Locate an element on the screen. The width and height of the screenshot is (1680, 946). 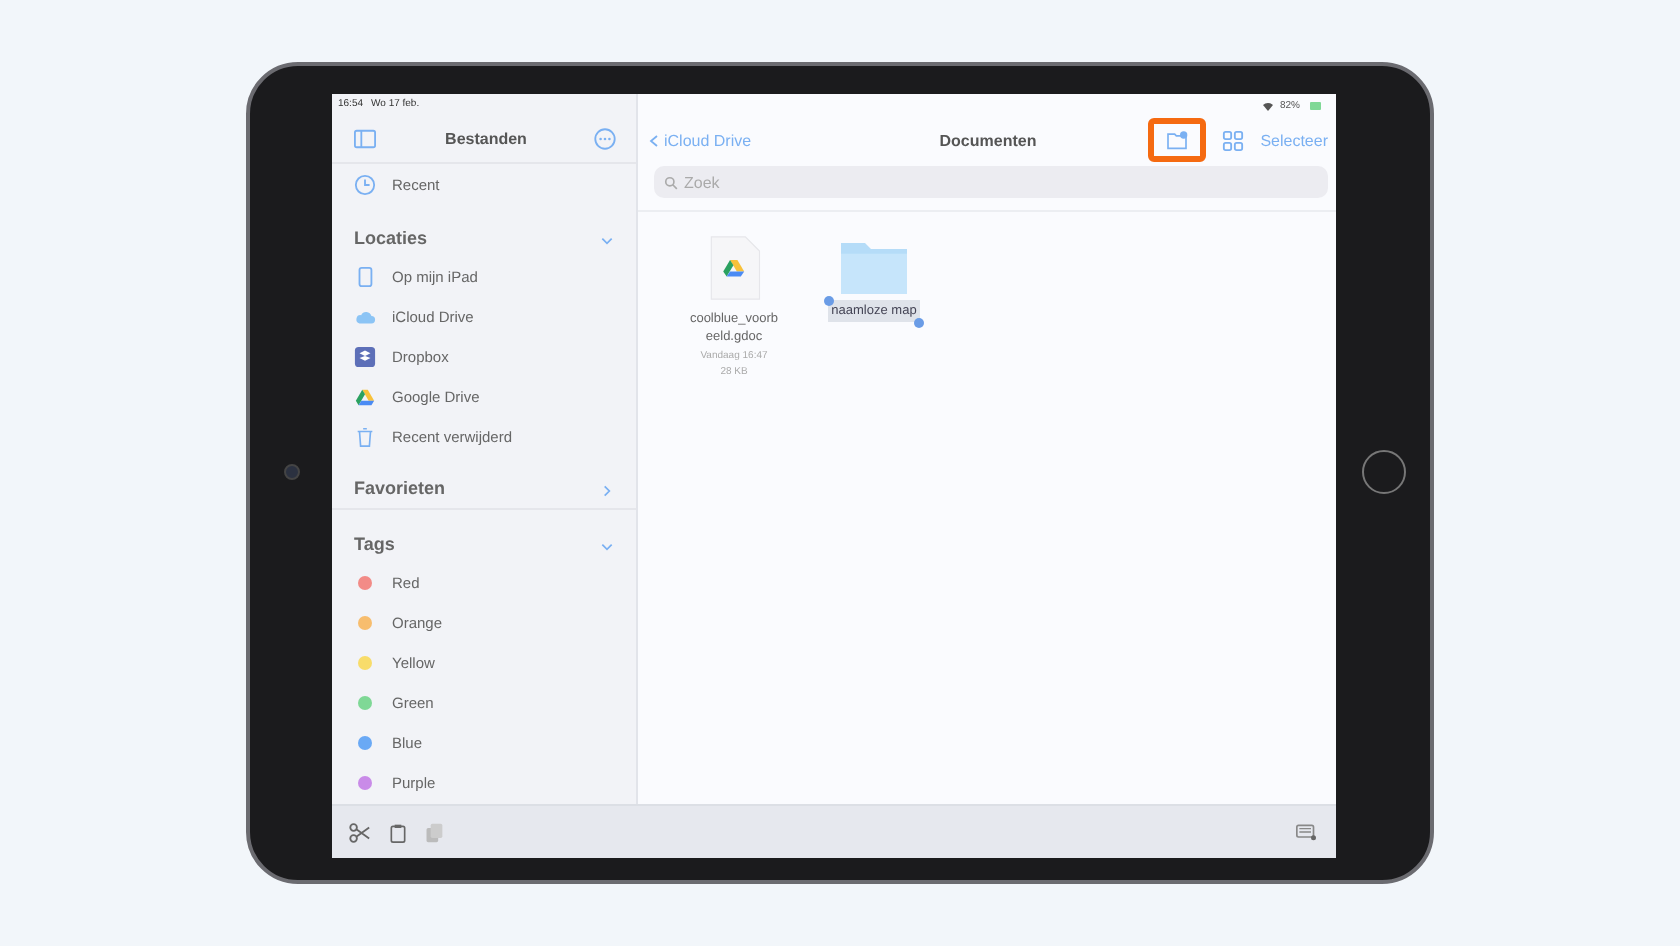
chevron-right-icon is located at coordinates (607, 491).